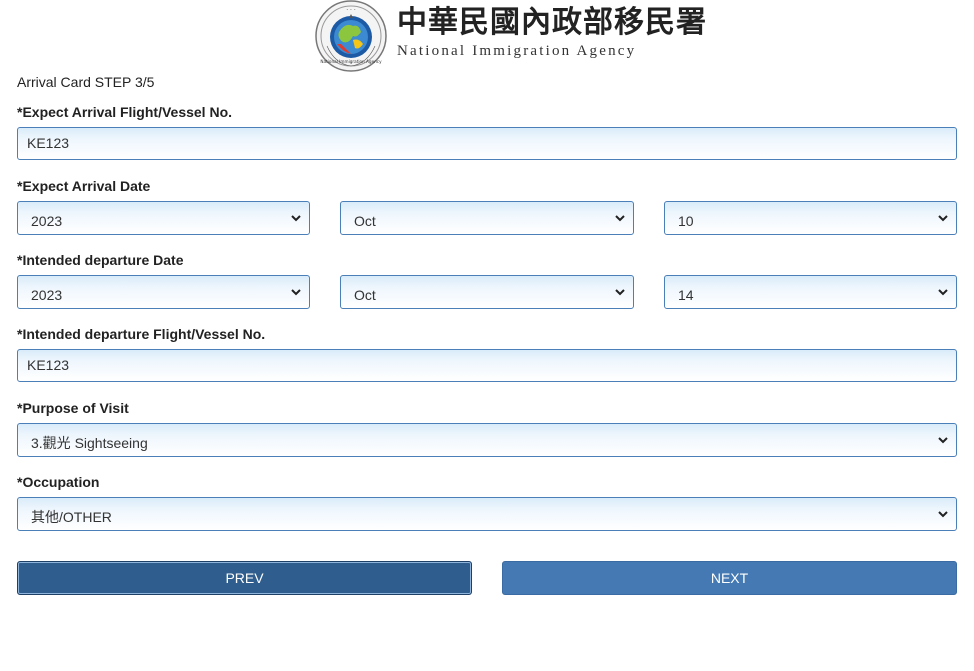  Describe the element at coordinates (686, 295) in the screenshot. I see `departure-day-value: 14` at that location.